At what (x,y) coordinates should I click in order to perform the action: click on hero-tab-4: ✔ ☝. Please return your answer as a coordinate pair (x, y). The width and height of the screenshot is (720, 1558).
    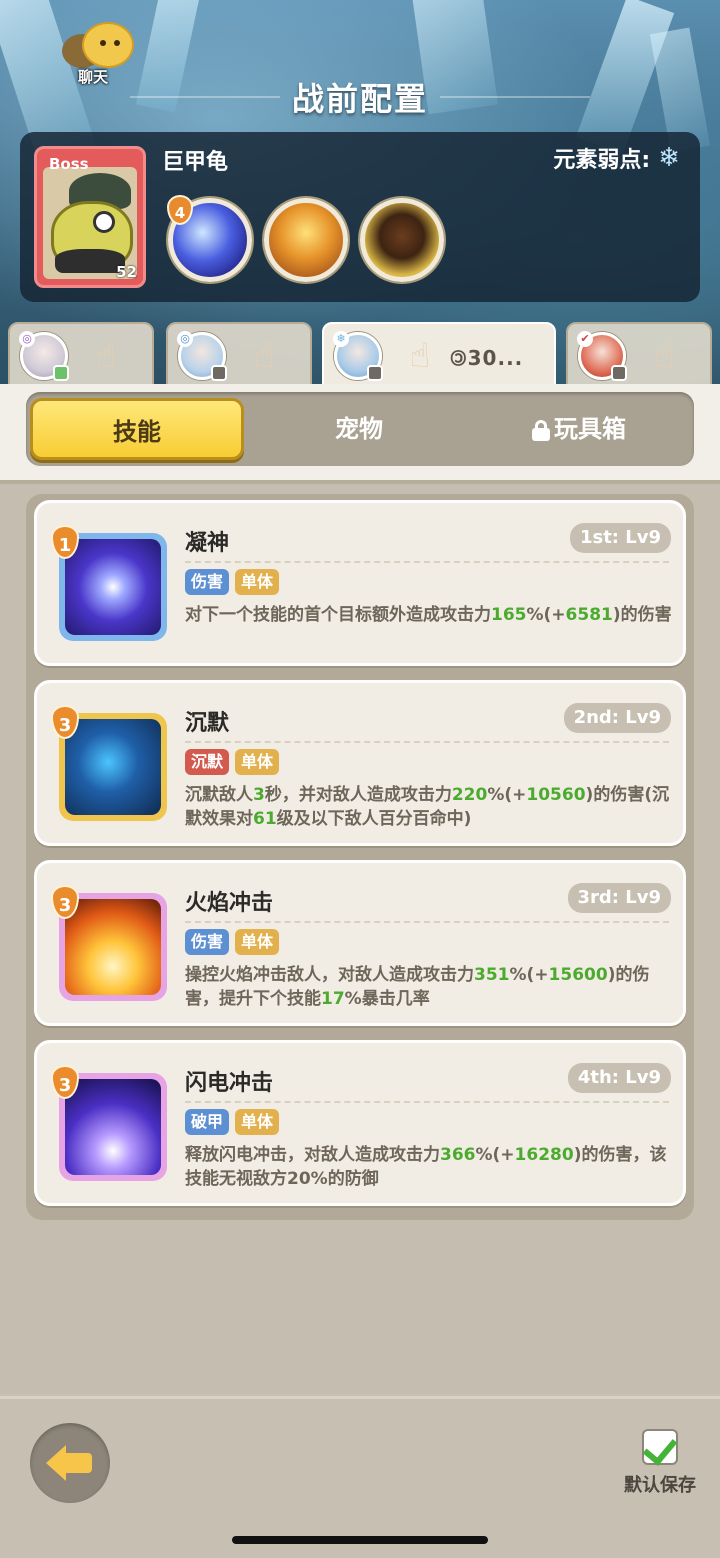
    Looking at the image, I should click on (639, 354).